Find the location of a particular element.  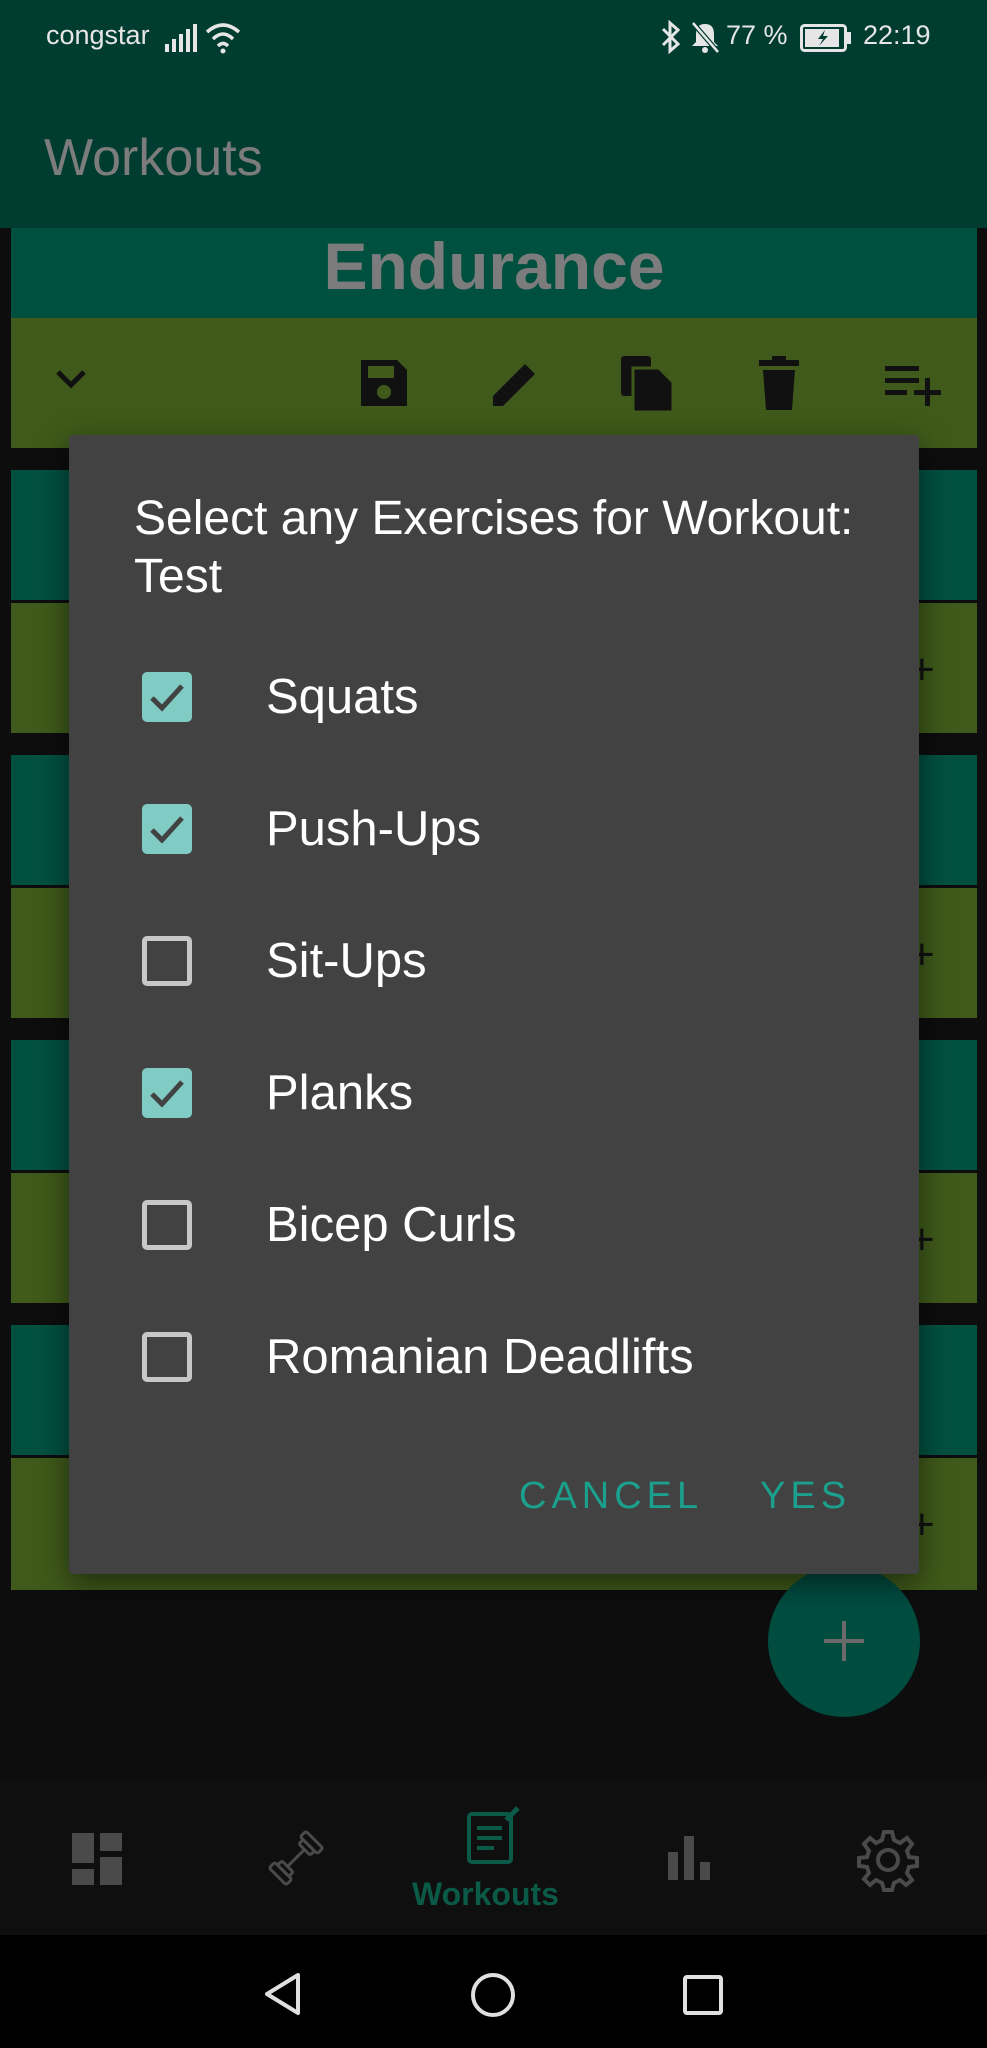

page-title: Workouts is located at coordinates (153, 158).